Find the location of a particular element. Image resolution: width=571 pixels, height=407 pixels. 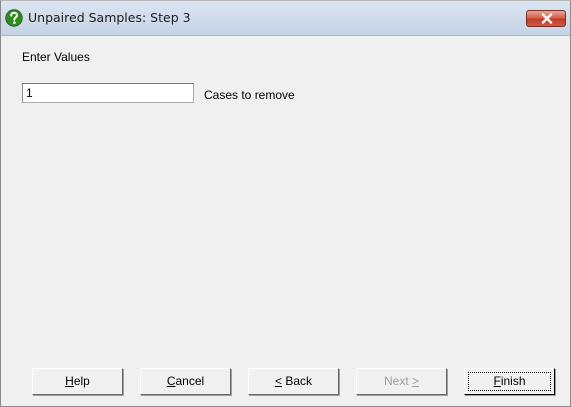

close-icon is located at coordinates (547, 18).